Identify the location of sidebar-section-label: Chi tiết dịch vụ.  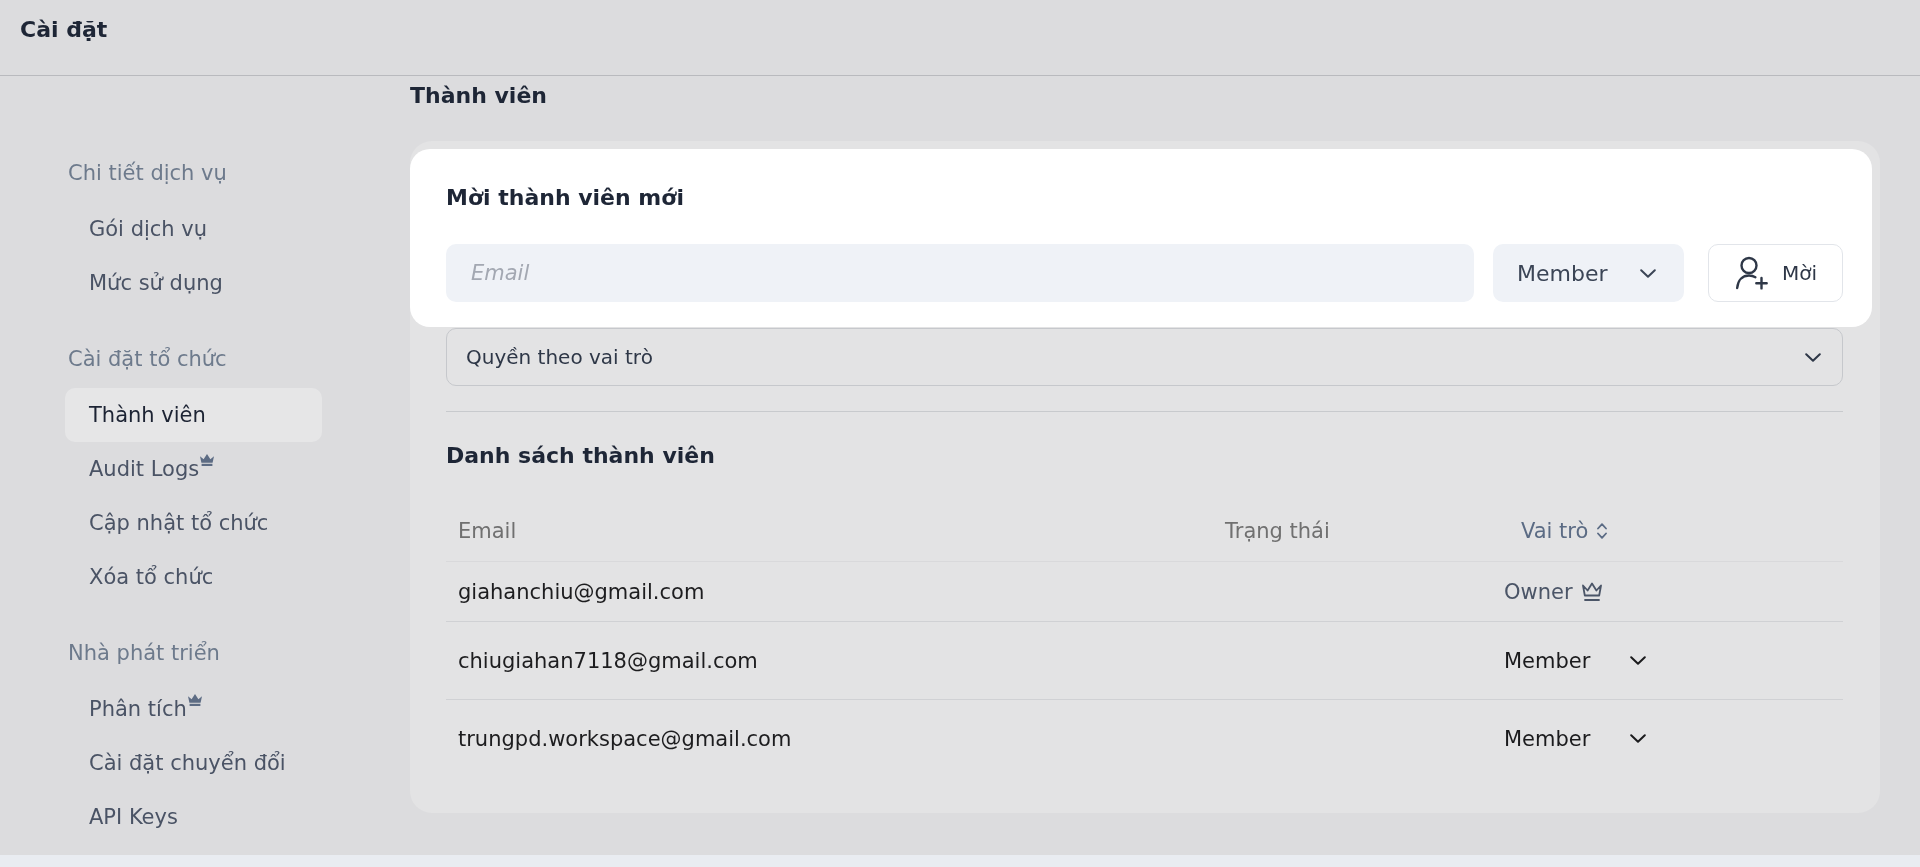
(147, 173).